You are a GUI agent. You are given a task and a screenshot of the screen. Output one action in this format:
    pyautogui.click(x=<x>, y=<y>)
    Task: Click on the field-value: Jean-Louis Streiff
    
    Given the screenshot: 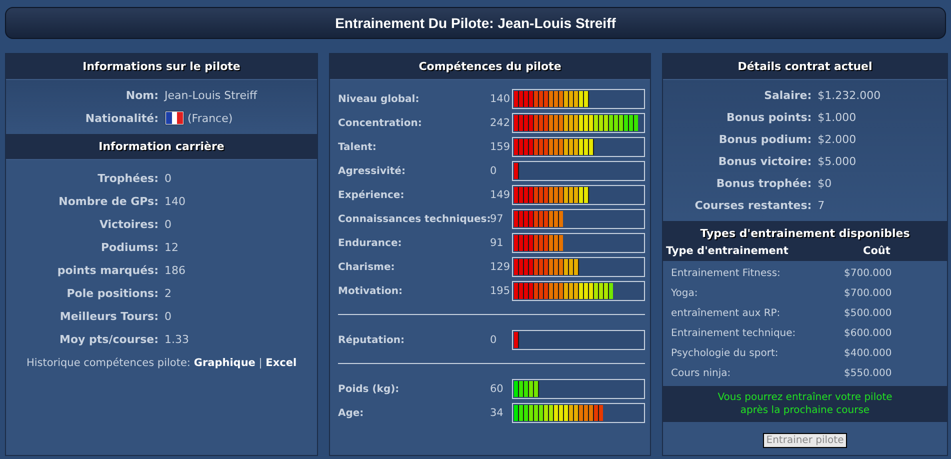 What is the action you would take?
    pyautogui.click(x=211, y=95)
    